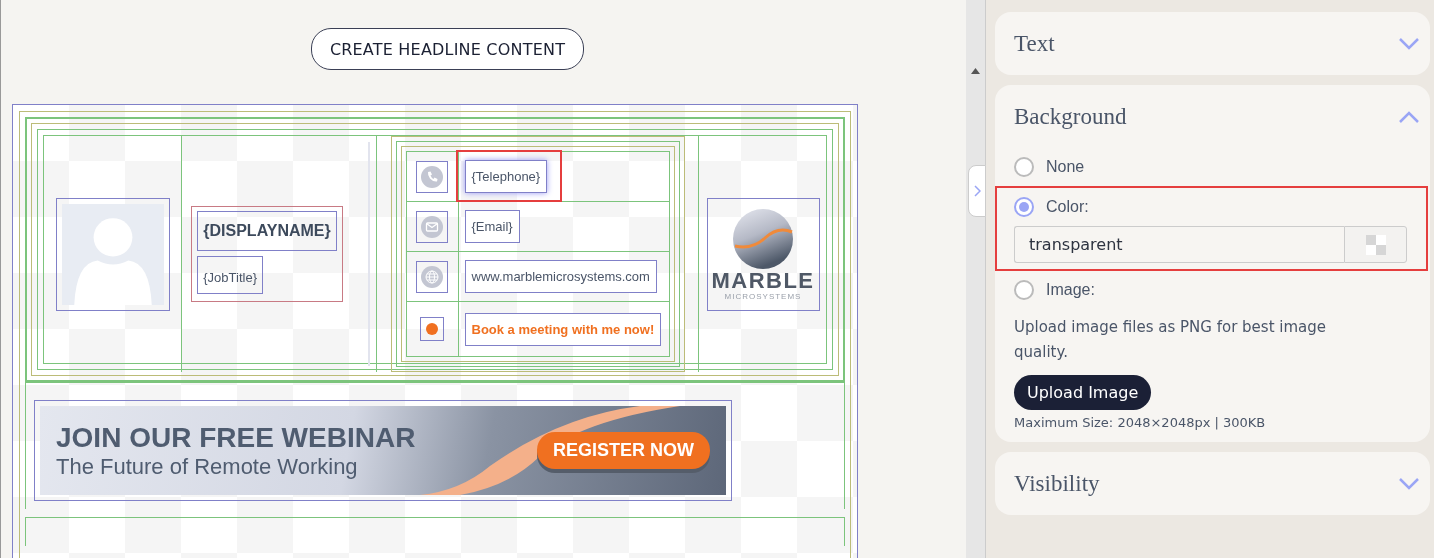 The height and width of the screenshot is (558, 1434). What do you see at coordinates (230, 275) in the screenshot?
I see `job-title: {JobTitle}` at bounding box center [230, 275].